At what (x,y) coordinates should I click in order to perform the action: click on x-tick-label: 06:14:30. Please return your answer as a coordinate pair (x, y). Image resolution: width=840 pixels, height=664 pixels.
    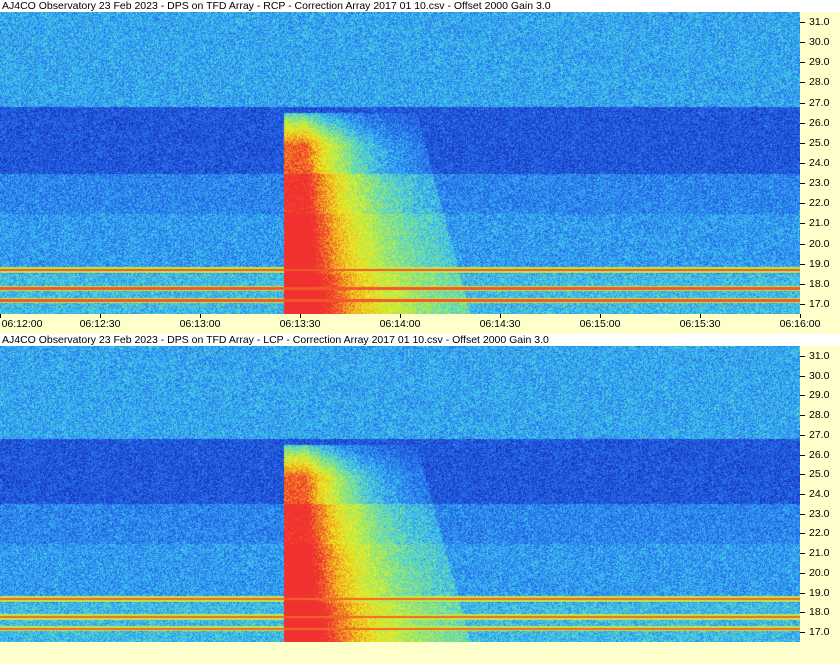
    Looking at the image, I should click on (500, 324).